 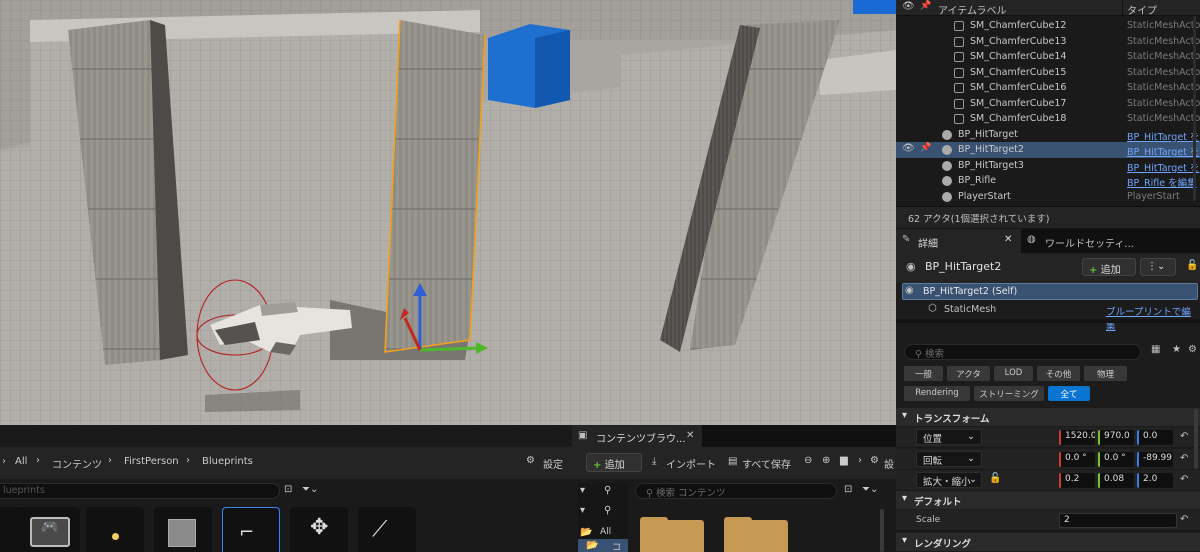 What do you see at coordinates (972, 9) in the screenshot?
I see `column-label-header: アイテムラベル` at bounding box center [972, 9].